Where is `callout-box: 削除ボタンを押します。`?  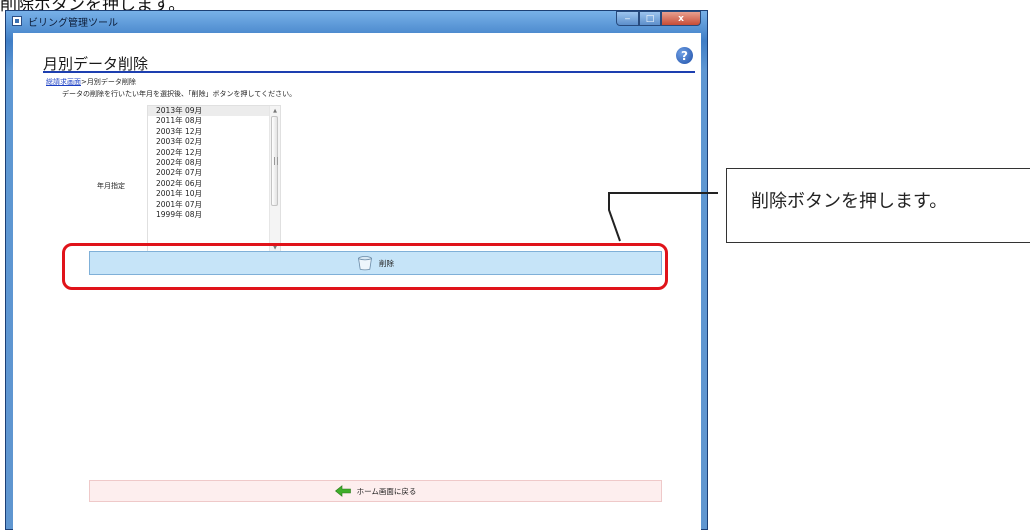
callout-box: 削除ボタンを押します。 is located at coordinates (878, 205).